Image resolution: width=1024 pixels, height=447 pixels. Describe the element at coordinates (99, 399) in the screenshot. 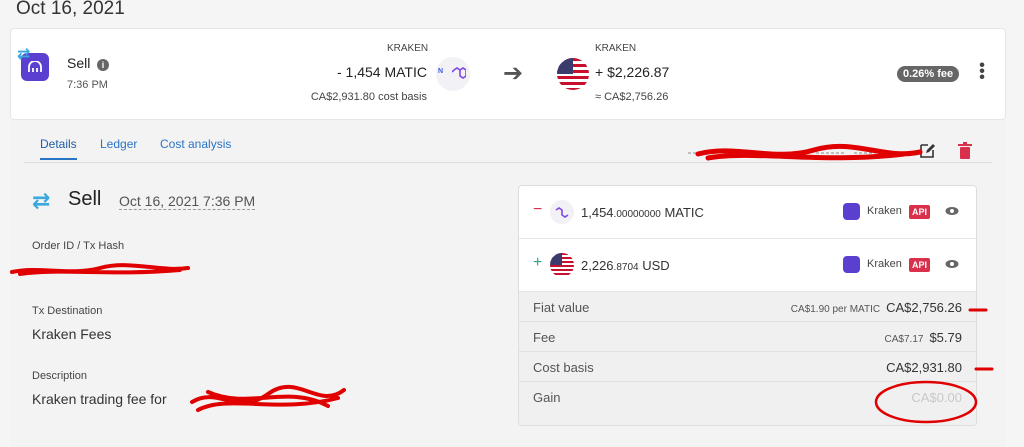

I see `description-value: Kraken trading fee for` at that location.